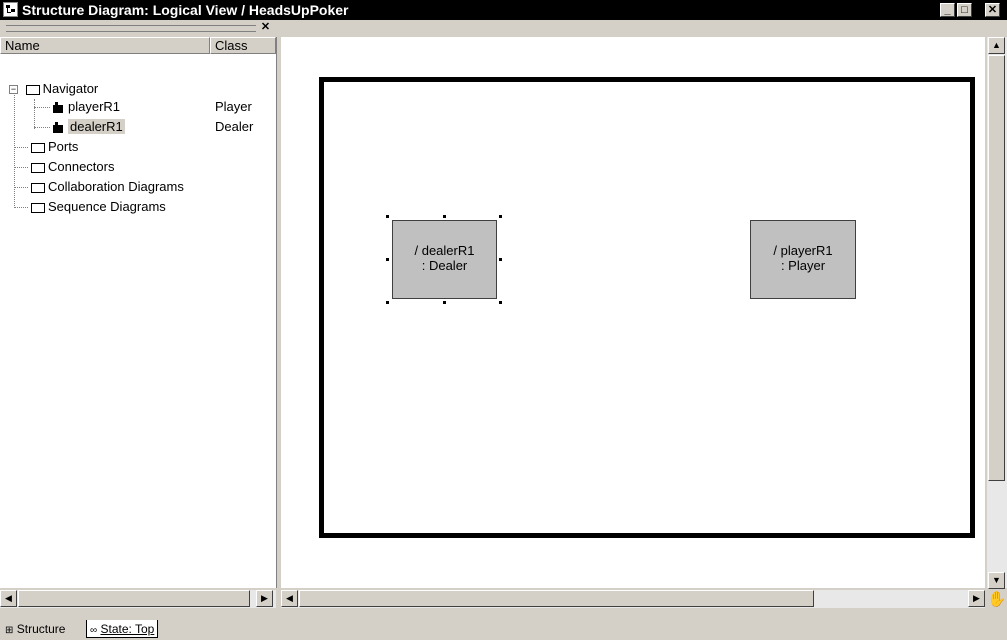 This screenshot has width=1007, height=640. Describe the element at coordinates (9, 630) in the screenshot. I see `structure-icon: ⊞` at that location.